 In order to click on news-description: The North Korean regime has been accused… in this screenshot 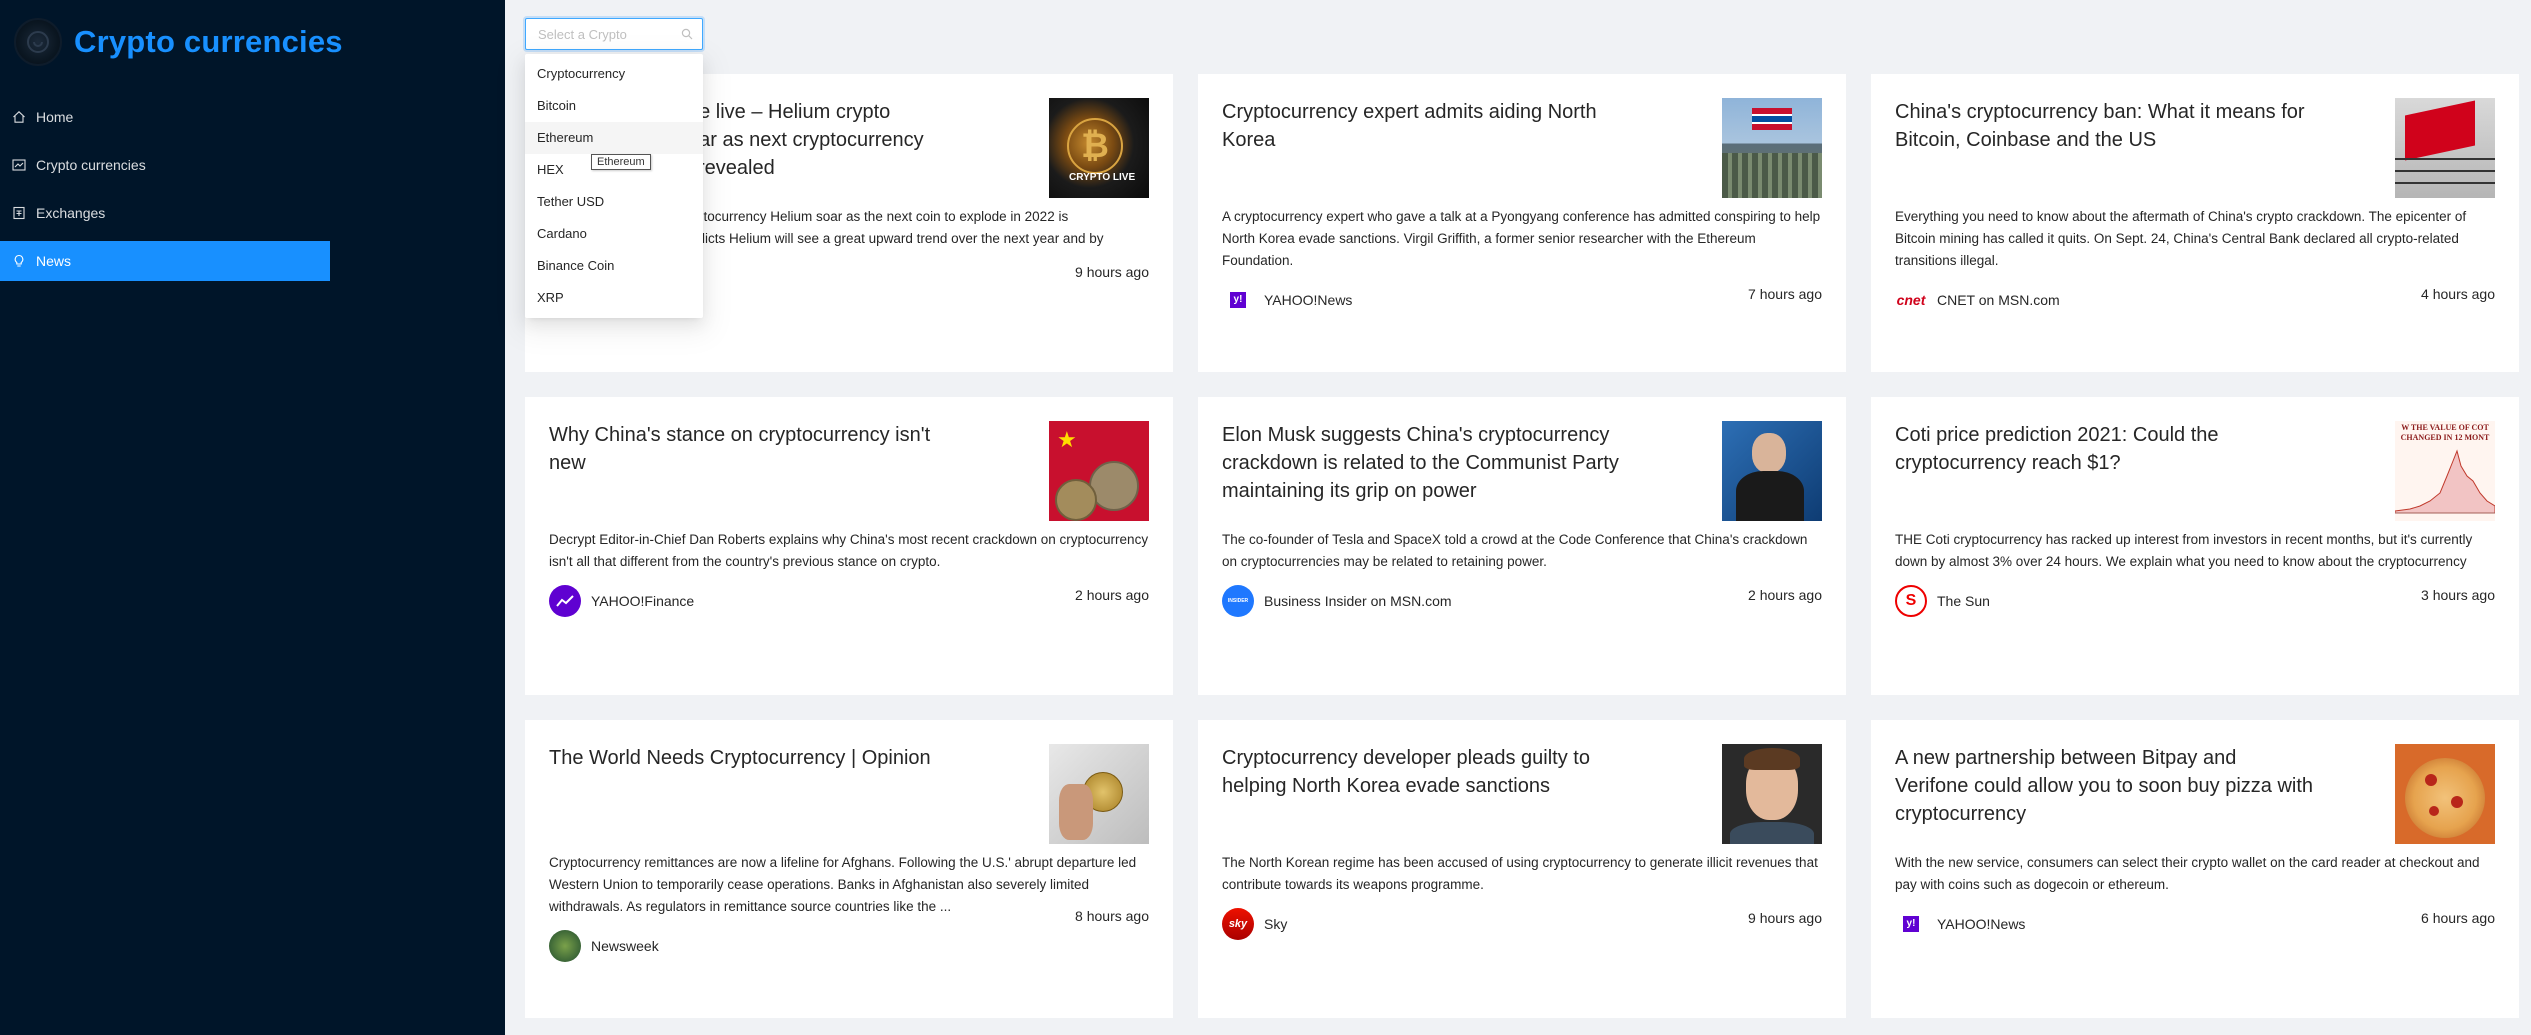, I will do `click(1520, 873)`.